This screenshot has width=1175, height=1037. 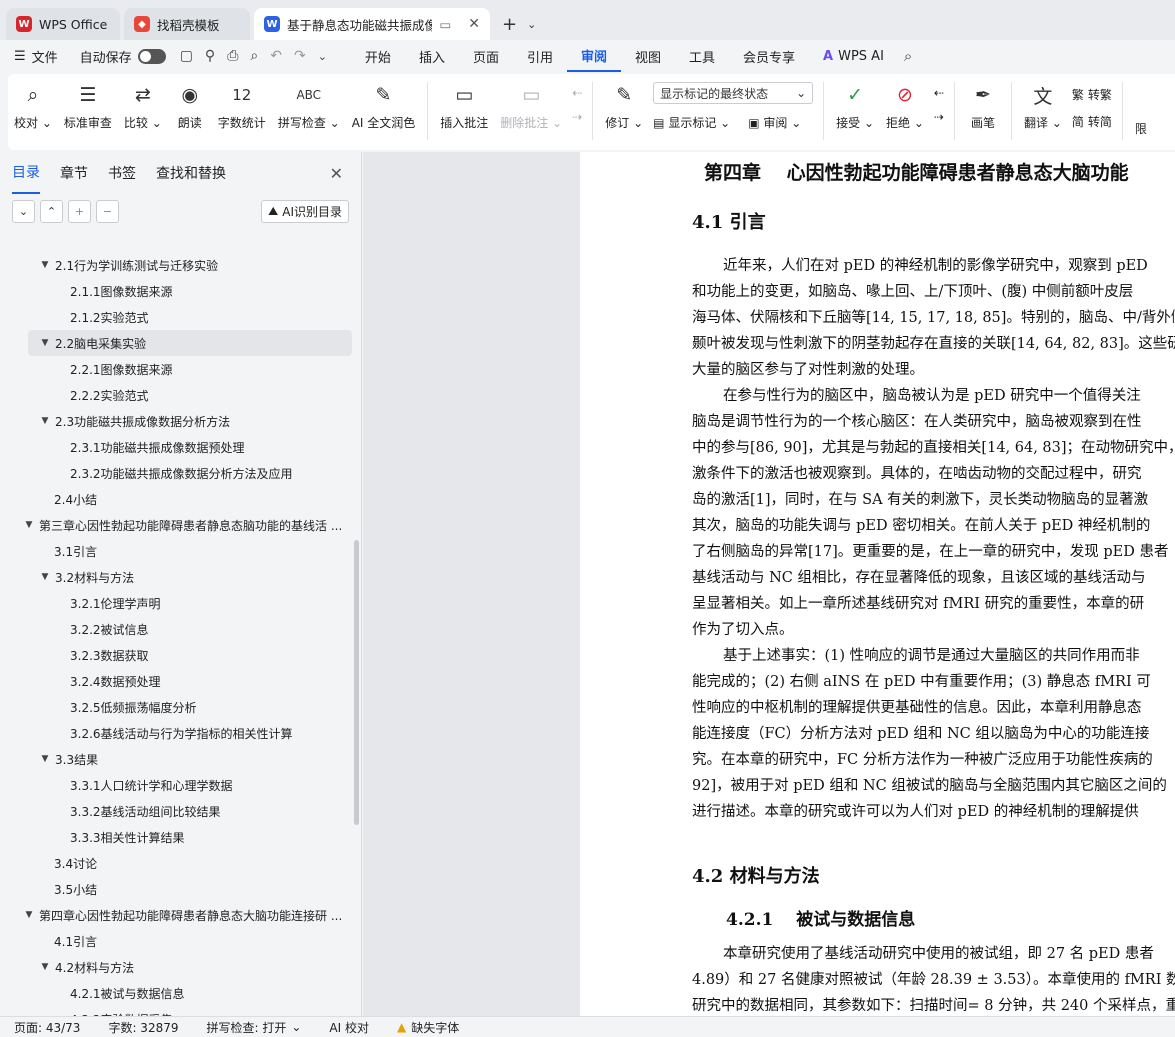 What do you see at coordinates (624, 106) in the screenshot?
I see `revise-button: ✎ 修订 ⌄` at bounding box center [624, 106].